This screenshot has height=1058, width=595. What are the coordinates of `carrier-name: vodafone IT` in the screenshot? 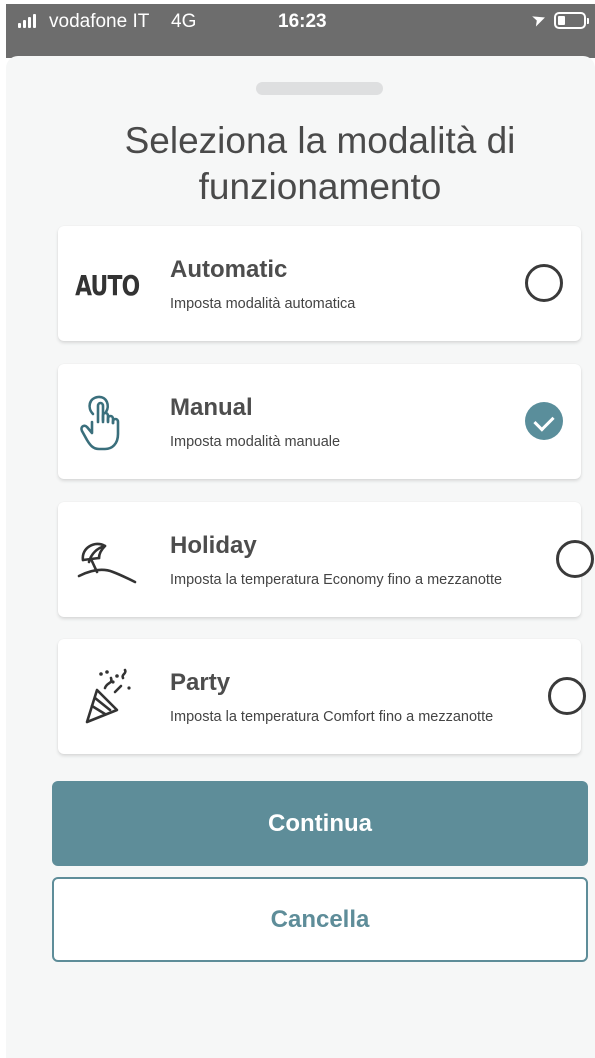 It's located at (99, 21).